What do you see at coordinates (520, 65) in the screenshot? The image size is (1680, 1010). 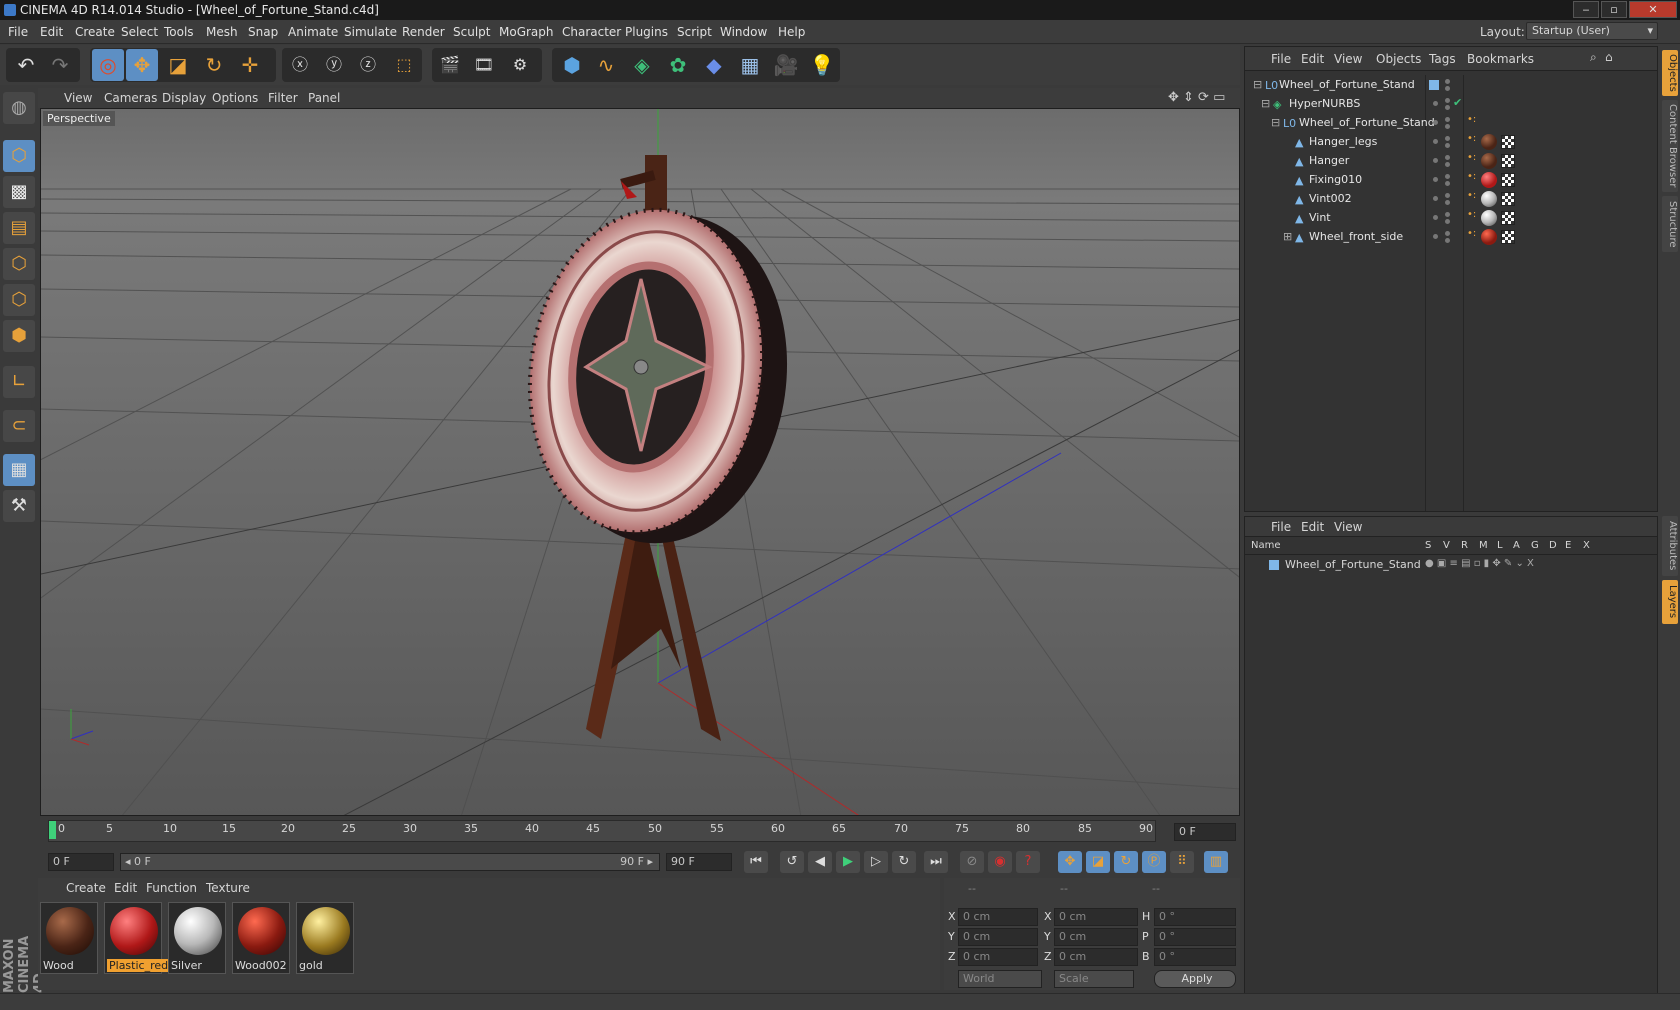 I see `render-settings-icon: ⚙` at bounding box center [520, 65].